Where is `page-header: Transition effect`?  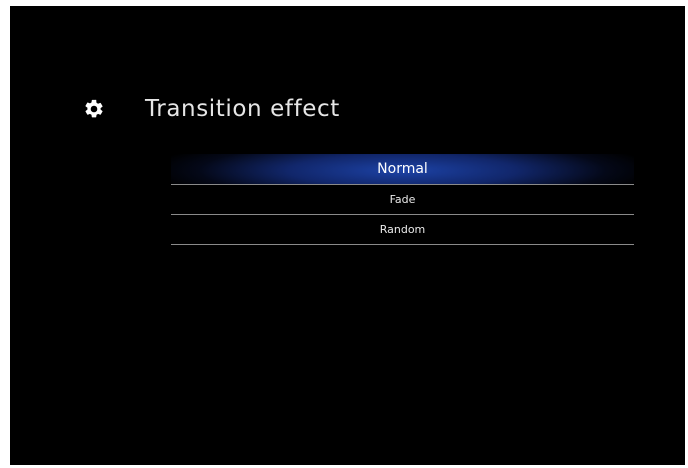 page-header: Transition effect is located at coordinates (211, 109).